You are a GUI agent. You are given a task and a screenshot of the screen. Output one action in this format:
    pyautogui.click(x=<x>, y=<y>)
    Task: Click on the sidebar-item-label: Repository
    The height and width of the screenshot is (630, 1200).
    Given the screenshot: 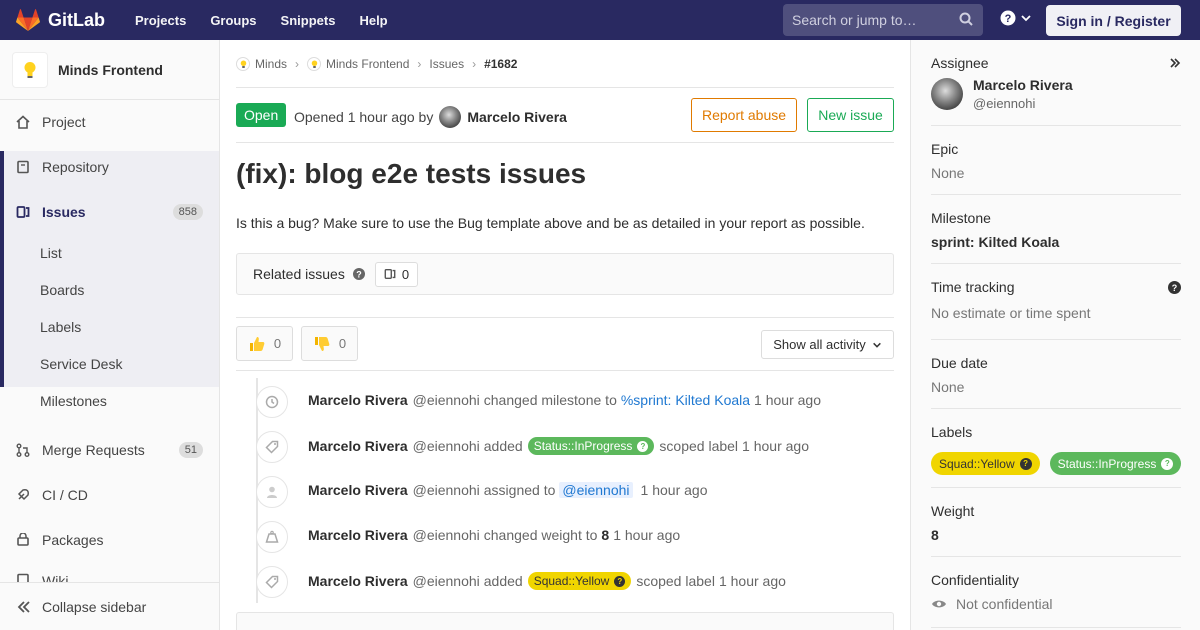 What is the action you would take?
    pyautogui.click(x=75, y=167)
    